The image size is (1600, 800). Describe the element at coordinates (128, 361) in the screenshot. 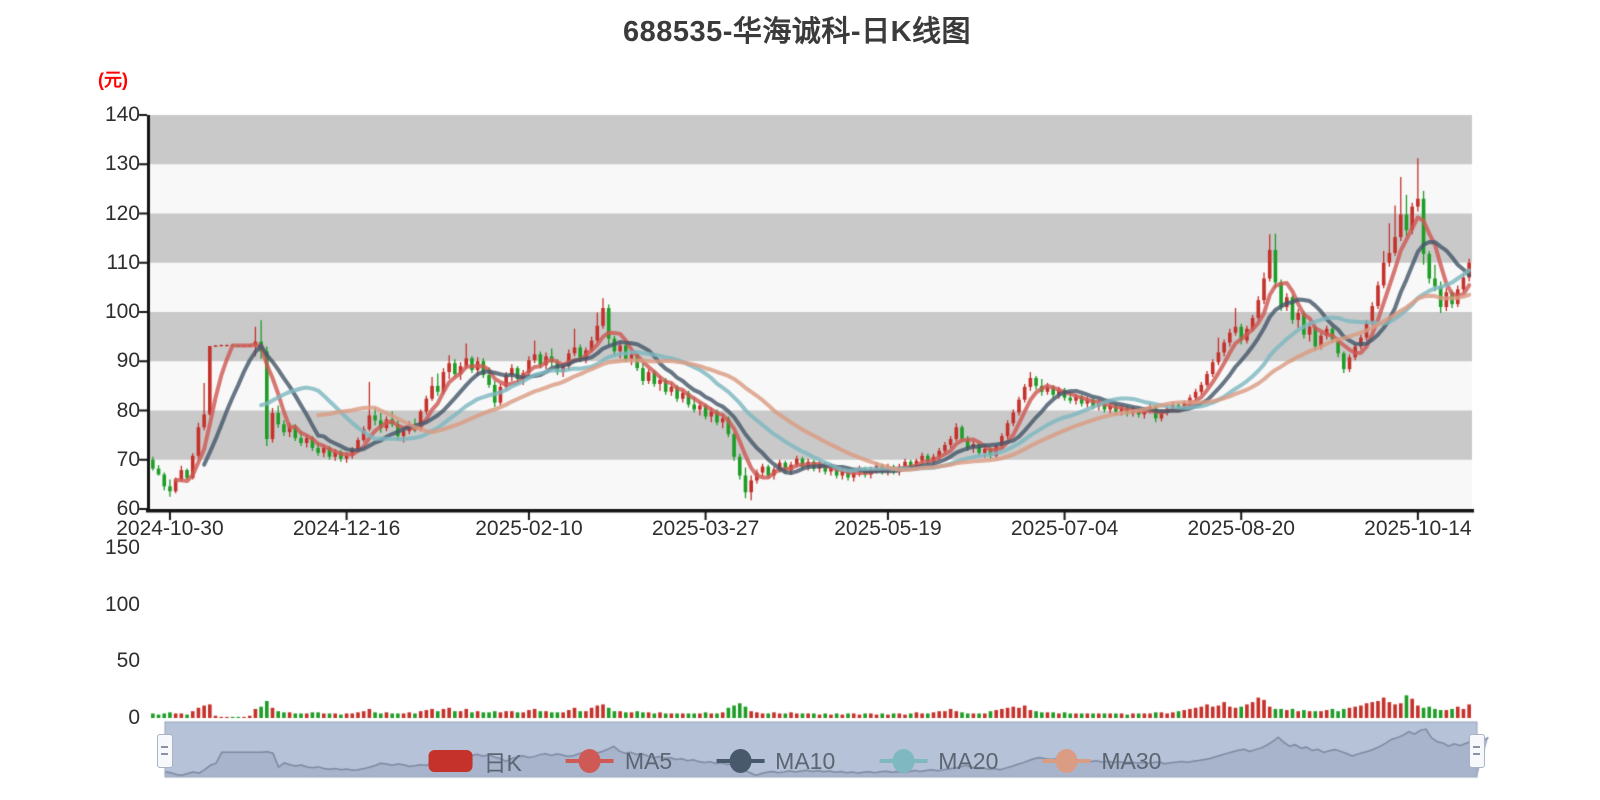

I see `price-tick-label: 90` at that location.